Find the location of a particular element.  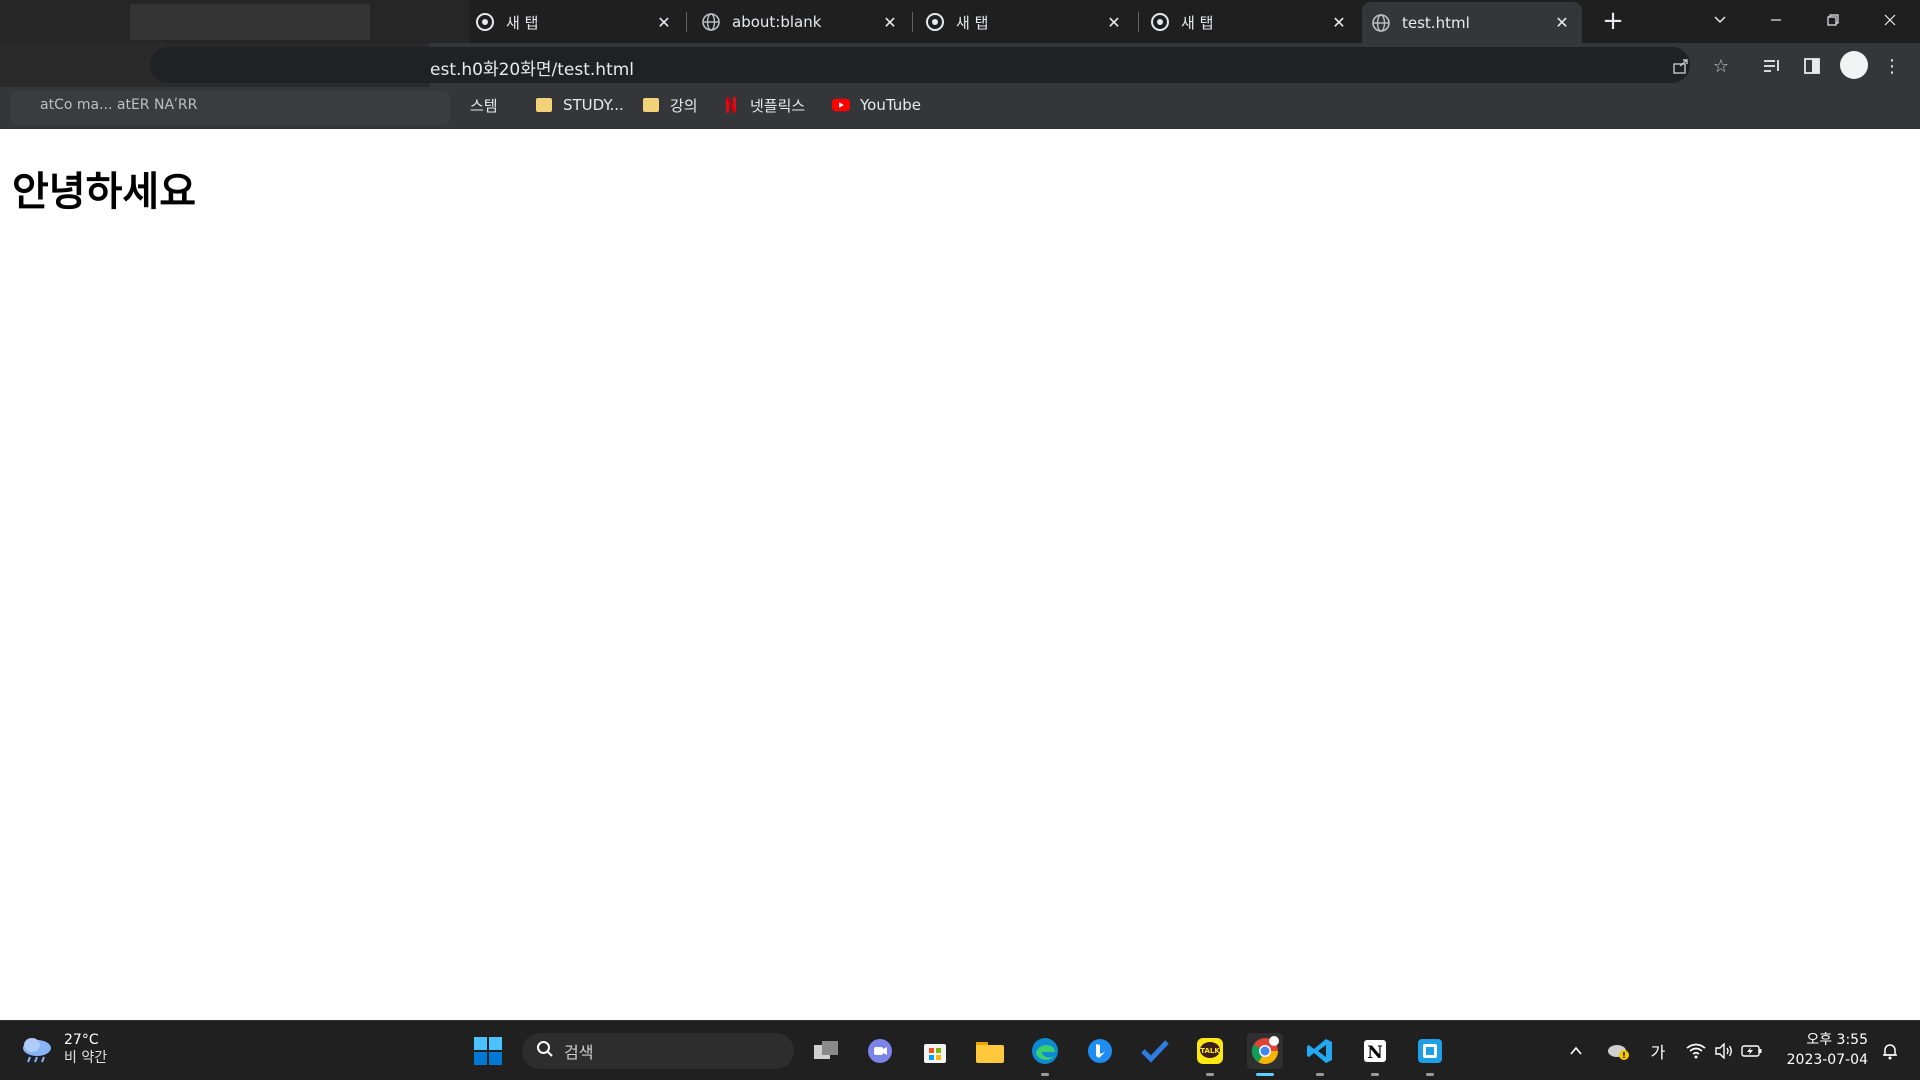

weather-temp: 27°C is located at coordinates (81, 1040).